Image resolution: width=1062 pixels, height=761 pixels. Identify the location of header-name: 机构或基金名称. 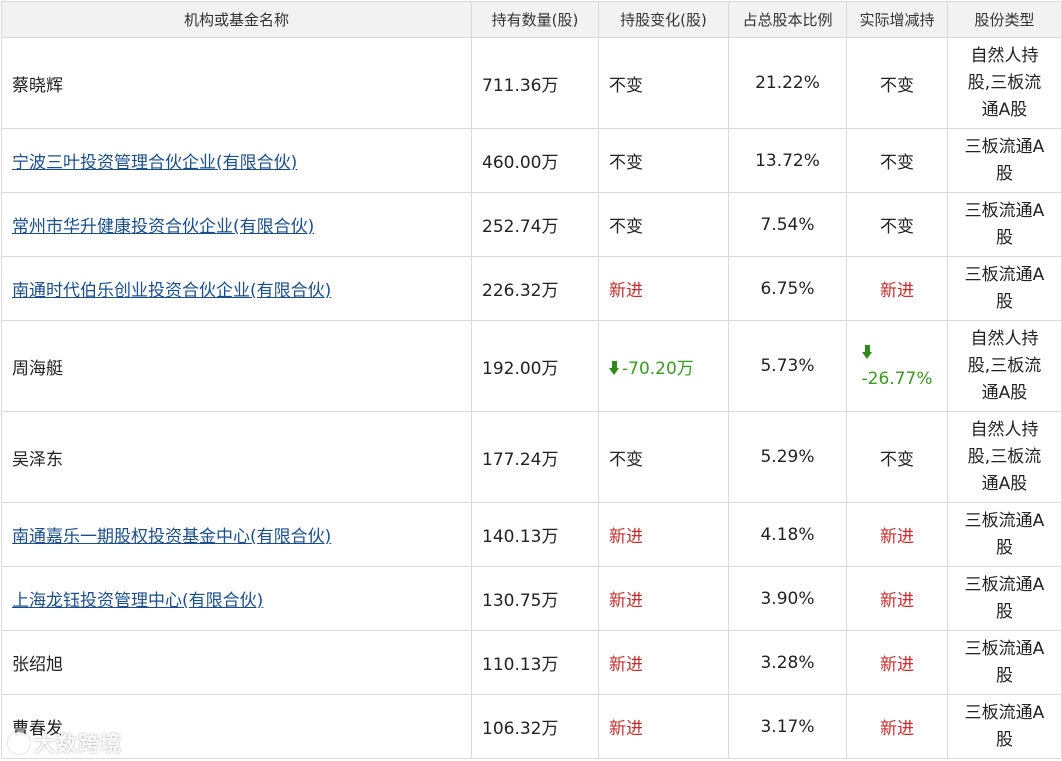
(236, 19).